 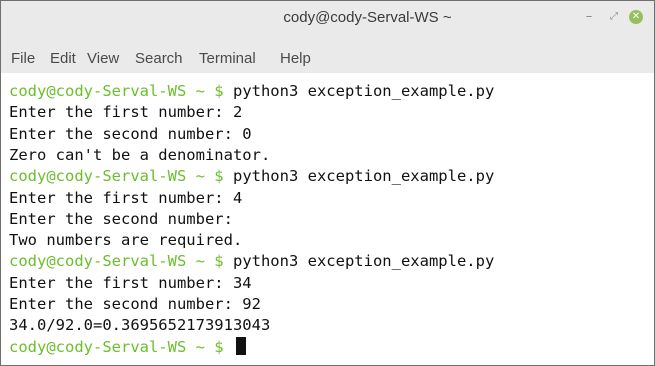 I want to click on output-line: Enter the second number:, so click(x=121, y=218).